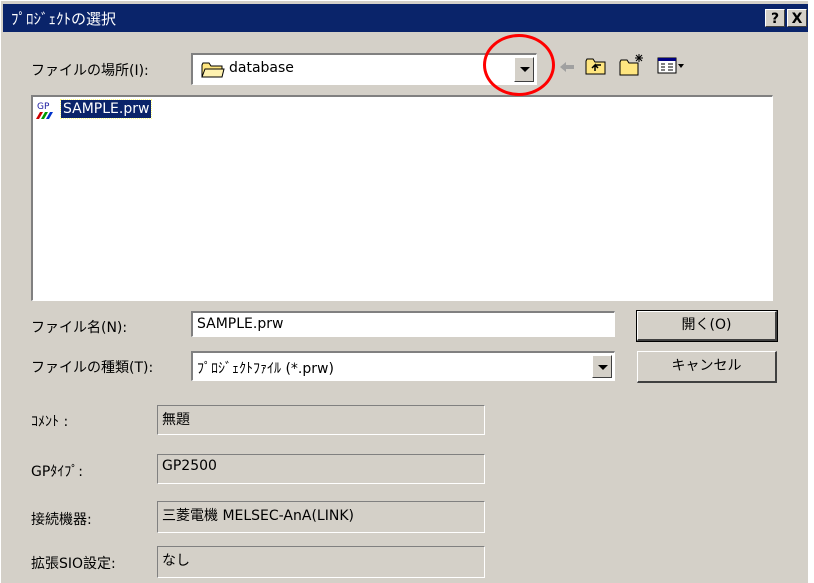 This screenshot has width=814, height=583. What do you see at coordinates (602, 366) in the screenshot?
I see `filetype-dropdown-arrow` at bounding box center [602, 366].